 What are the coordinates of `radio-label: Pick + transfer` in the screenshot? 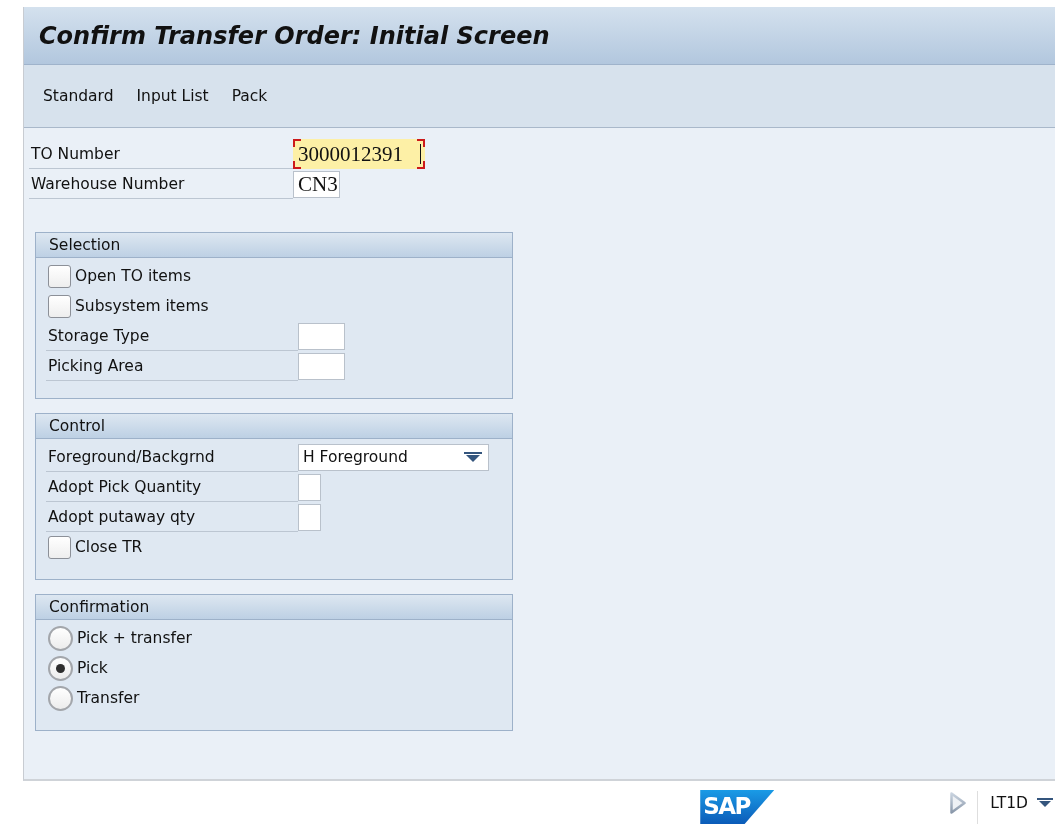 It's located at (134, 638).